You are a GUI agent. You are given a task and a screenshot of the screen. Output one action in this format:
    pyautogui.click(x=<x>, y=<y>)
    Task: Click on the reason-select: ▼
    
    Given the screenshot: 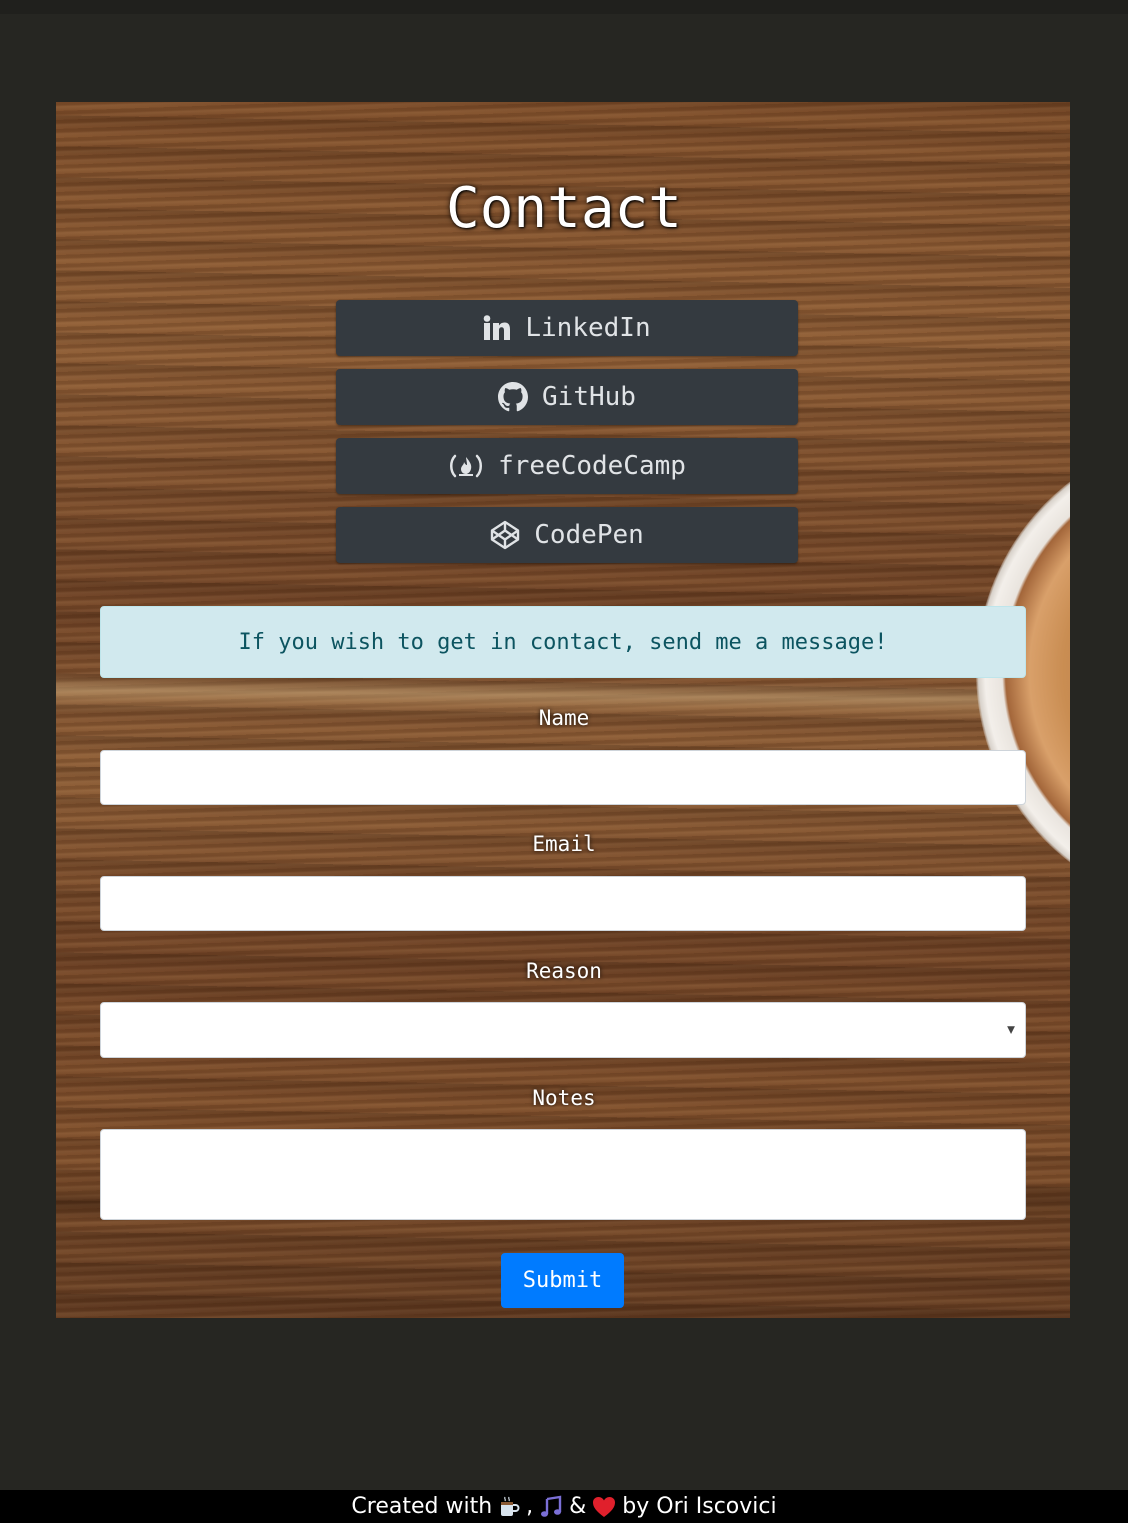 What is the action you would take?
    pyautogui.click(x=563, y=1030)
    